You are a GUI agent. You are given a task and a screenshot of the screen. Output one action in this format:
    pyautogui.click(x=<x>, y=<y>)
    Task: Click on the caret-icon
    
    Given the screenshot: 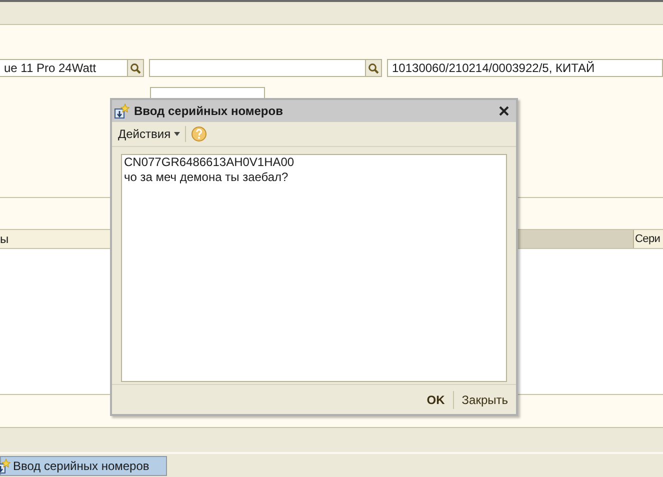 What is the action you would take?
    pyautogui.click(x=177, y=134)
    